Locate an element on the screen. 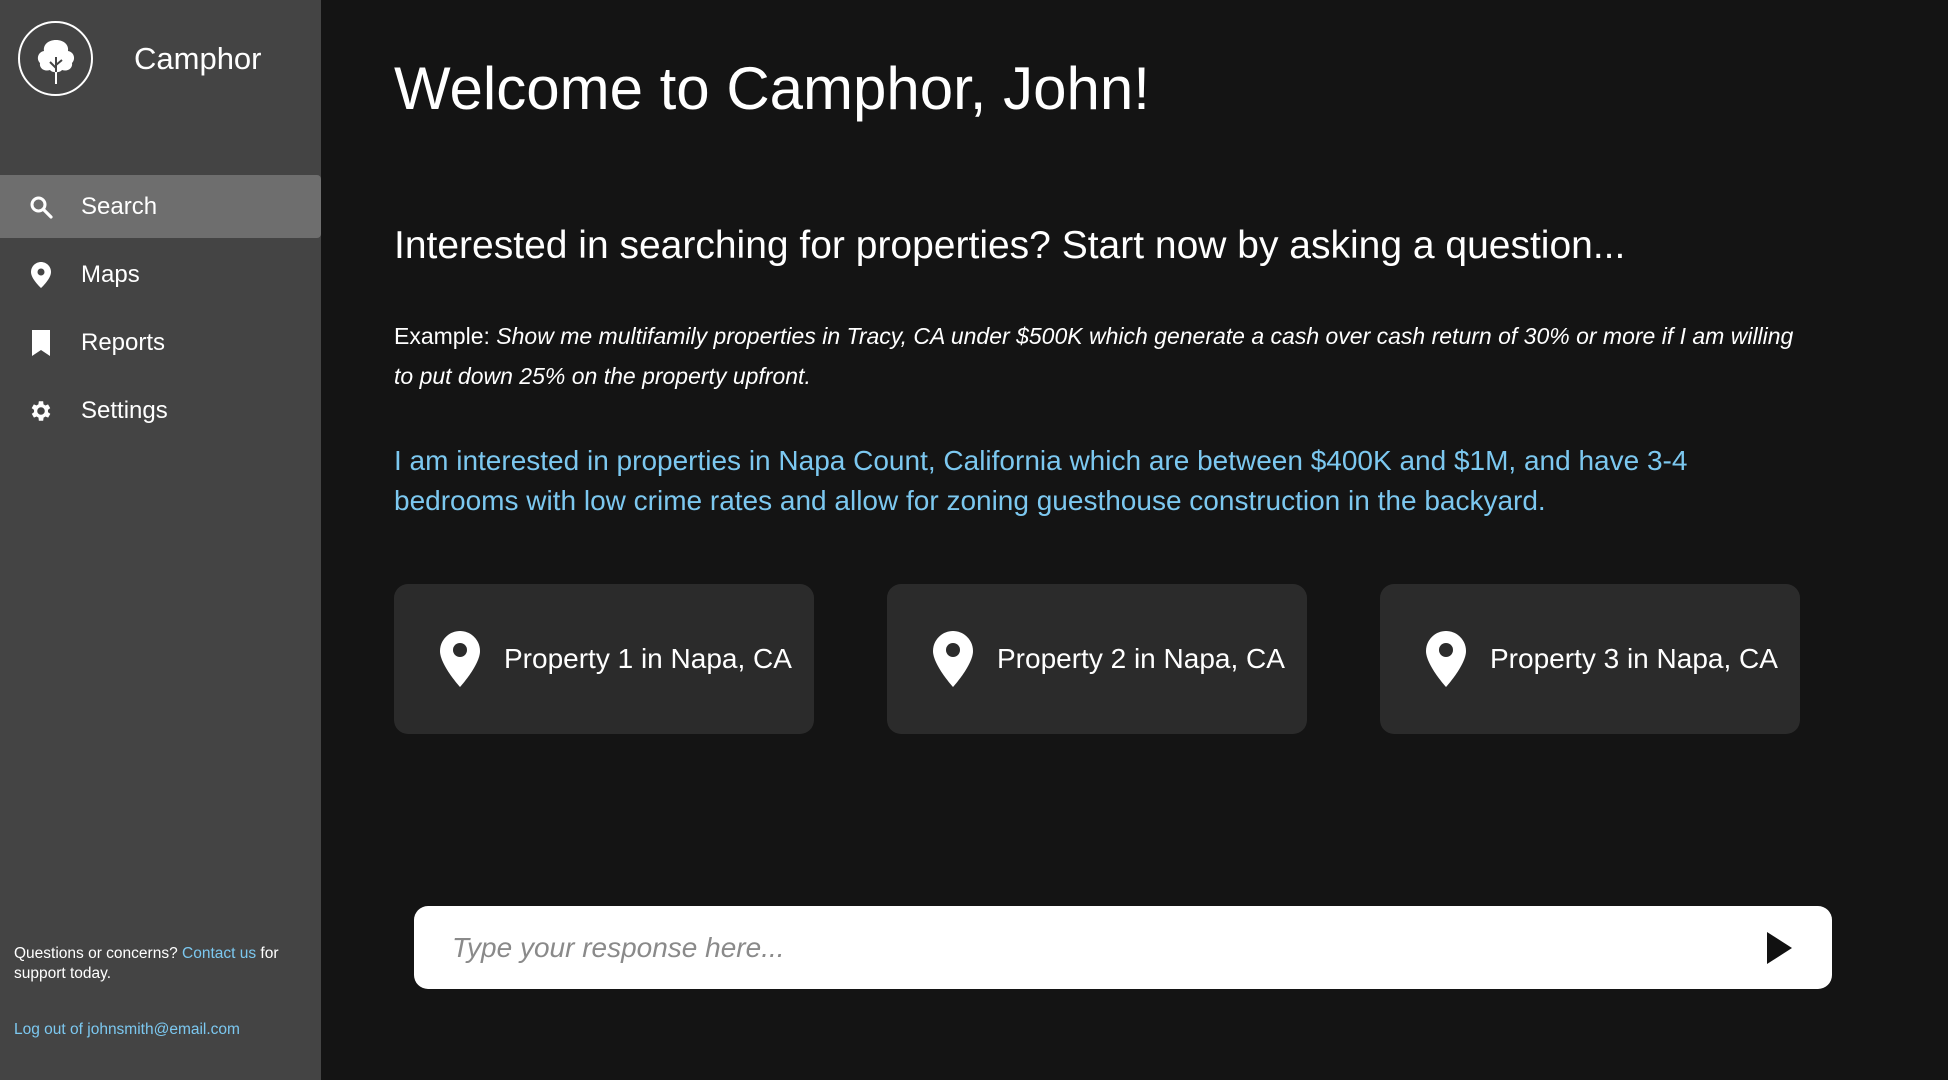 The image size is (1948, 1080). sidebar-item-settings: Settings is located at coordinates (160, 410).